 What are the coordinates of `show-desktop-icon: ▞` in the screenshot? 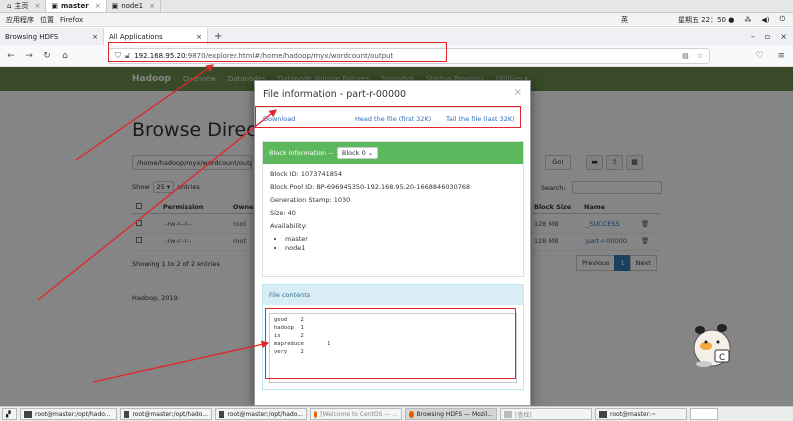 It's located at (9, 414).